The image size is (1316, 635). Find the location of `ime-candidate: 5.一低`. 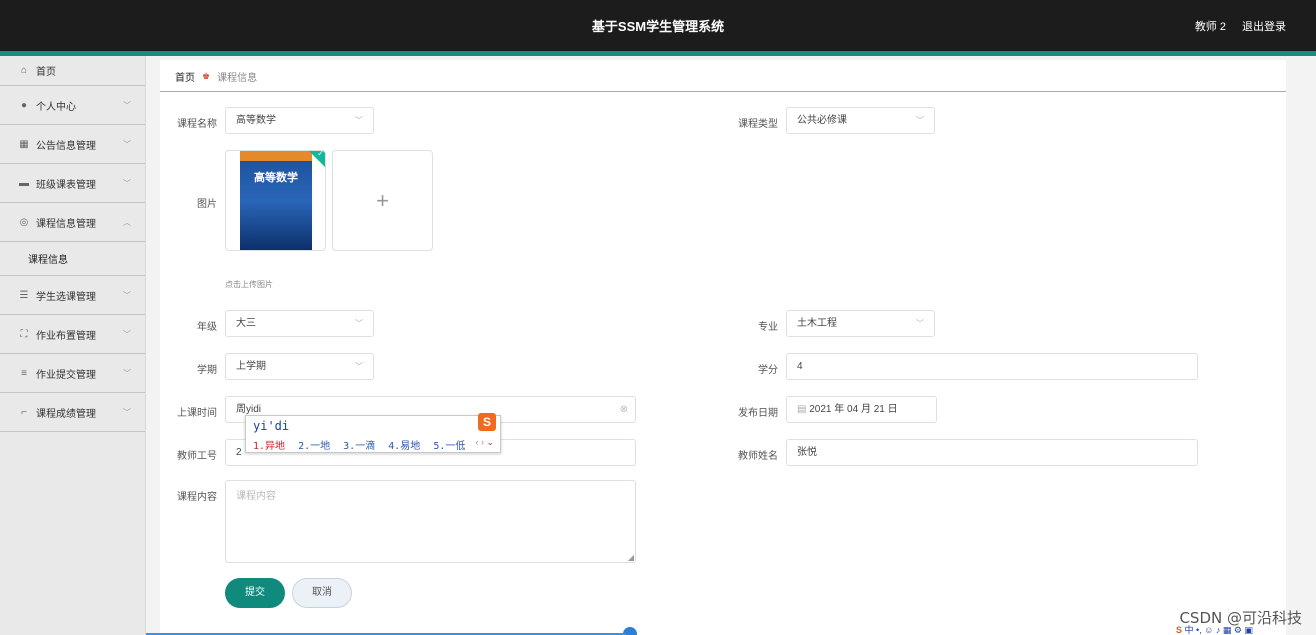

ime-candidate: 5.一低 is located at coordinates (449, 446).